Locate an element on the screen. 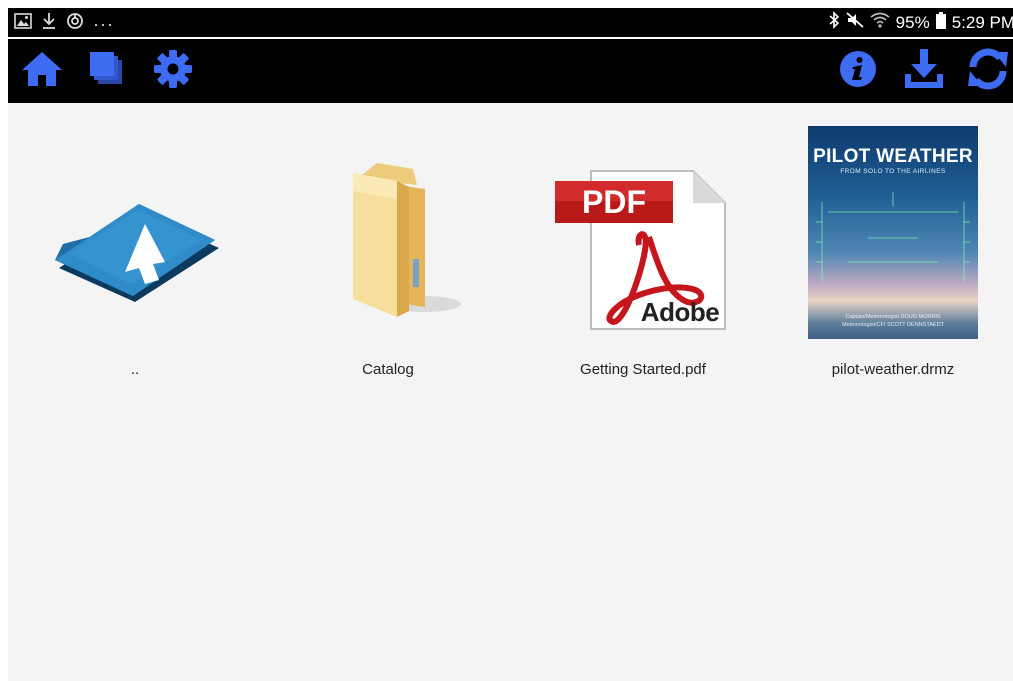 The image size is (1013, 681). image-notification-icon is located at coordinates (23, 23).